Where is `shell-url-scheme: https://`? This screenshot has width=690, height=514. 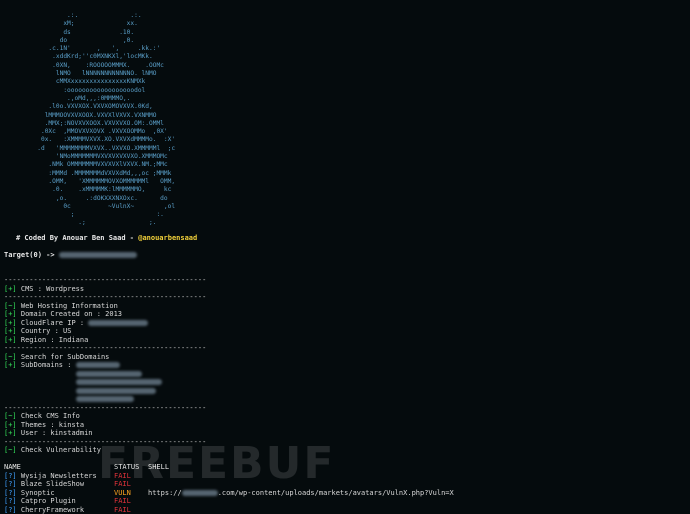 shell-url-scheme: https:// is located at coordinates (165, 493).